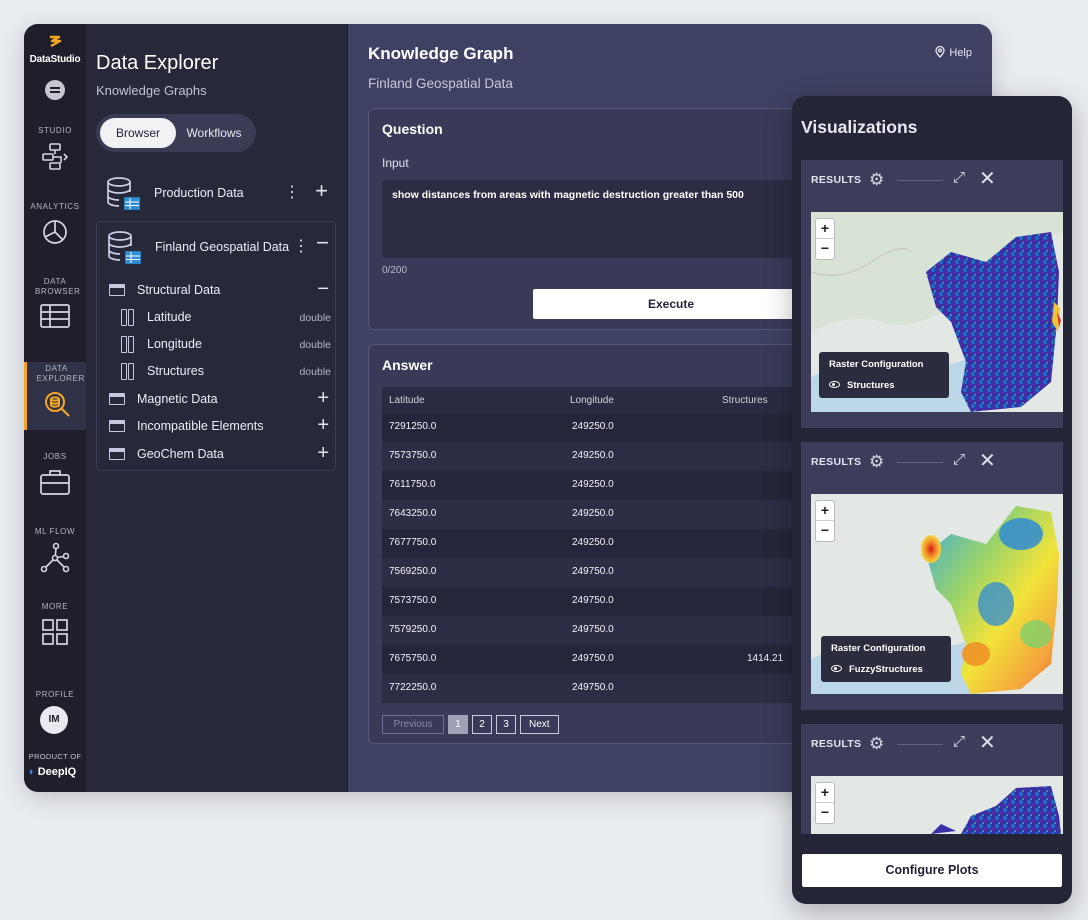  What do you see at coordinates (179, 290) in the screenshot?
I see `table-name: Structural Data` at bounding box center [179, 290].